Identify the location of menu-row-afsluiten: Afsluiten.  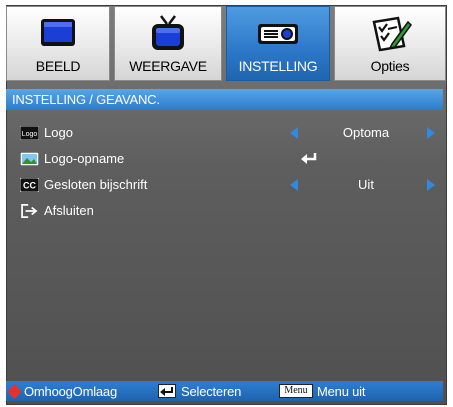
(224, 211).